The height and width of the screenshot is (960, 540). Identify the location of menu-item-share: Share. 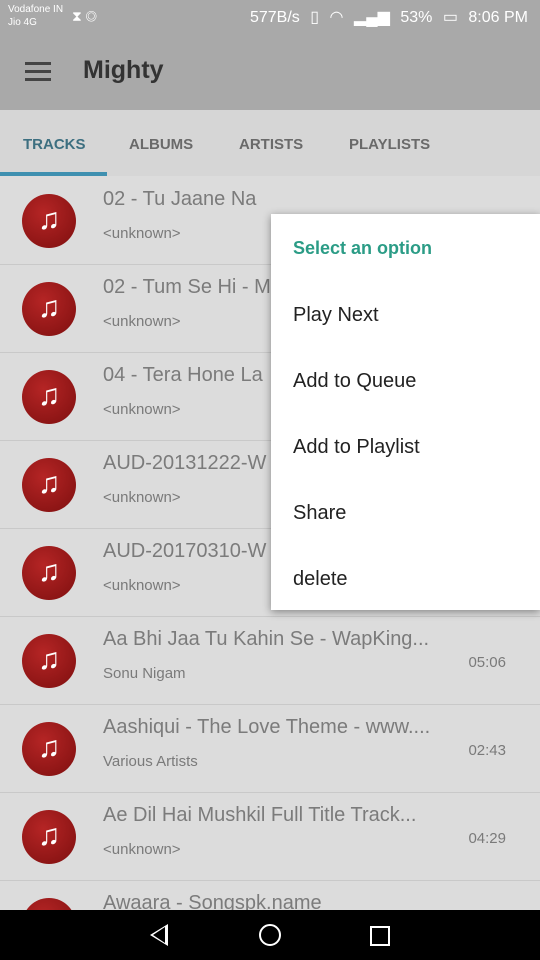
(319, 513).